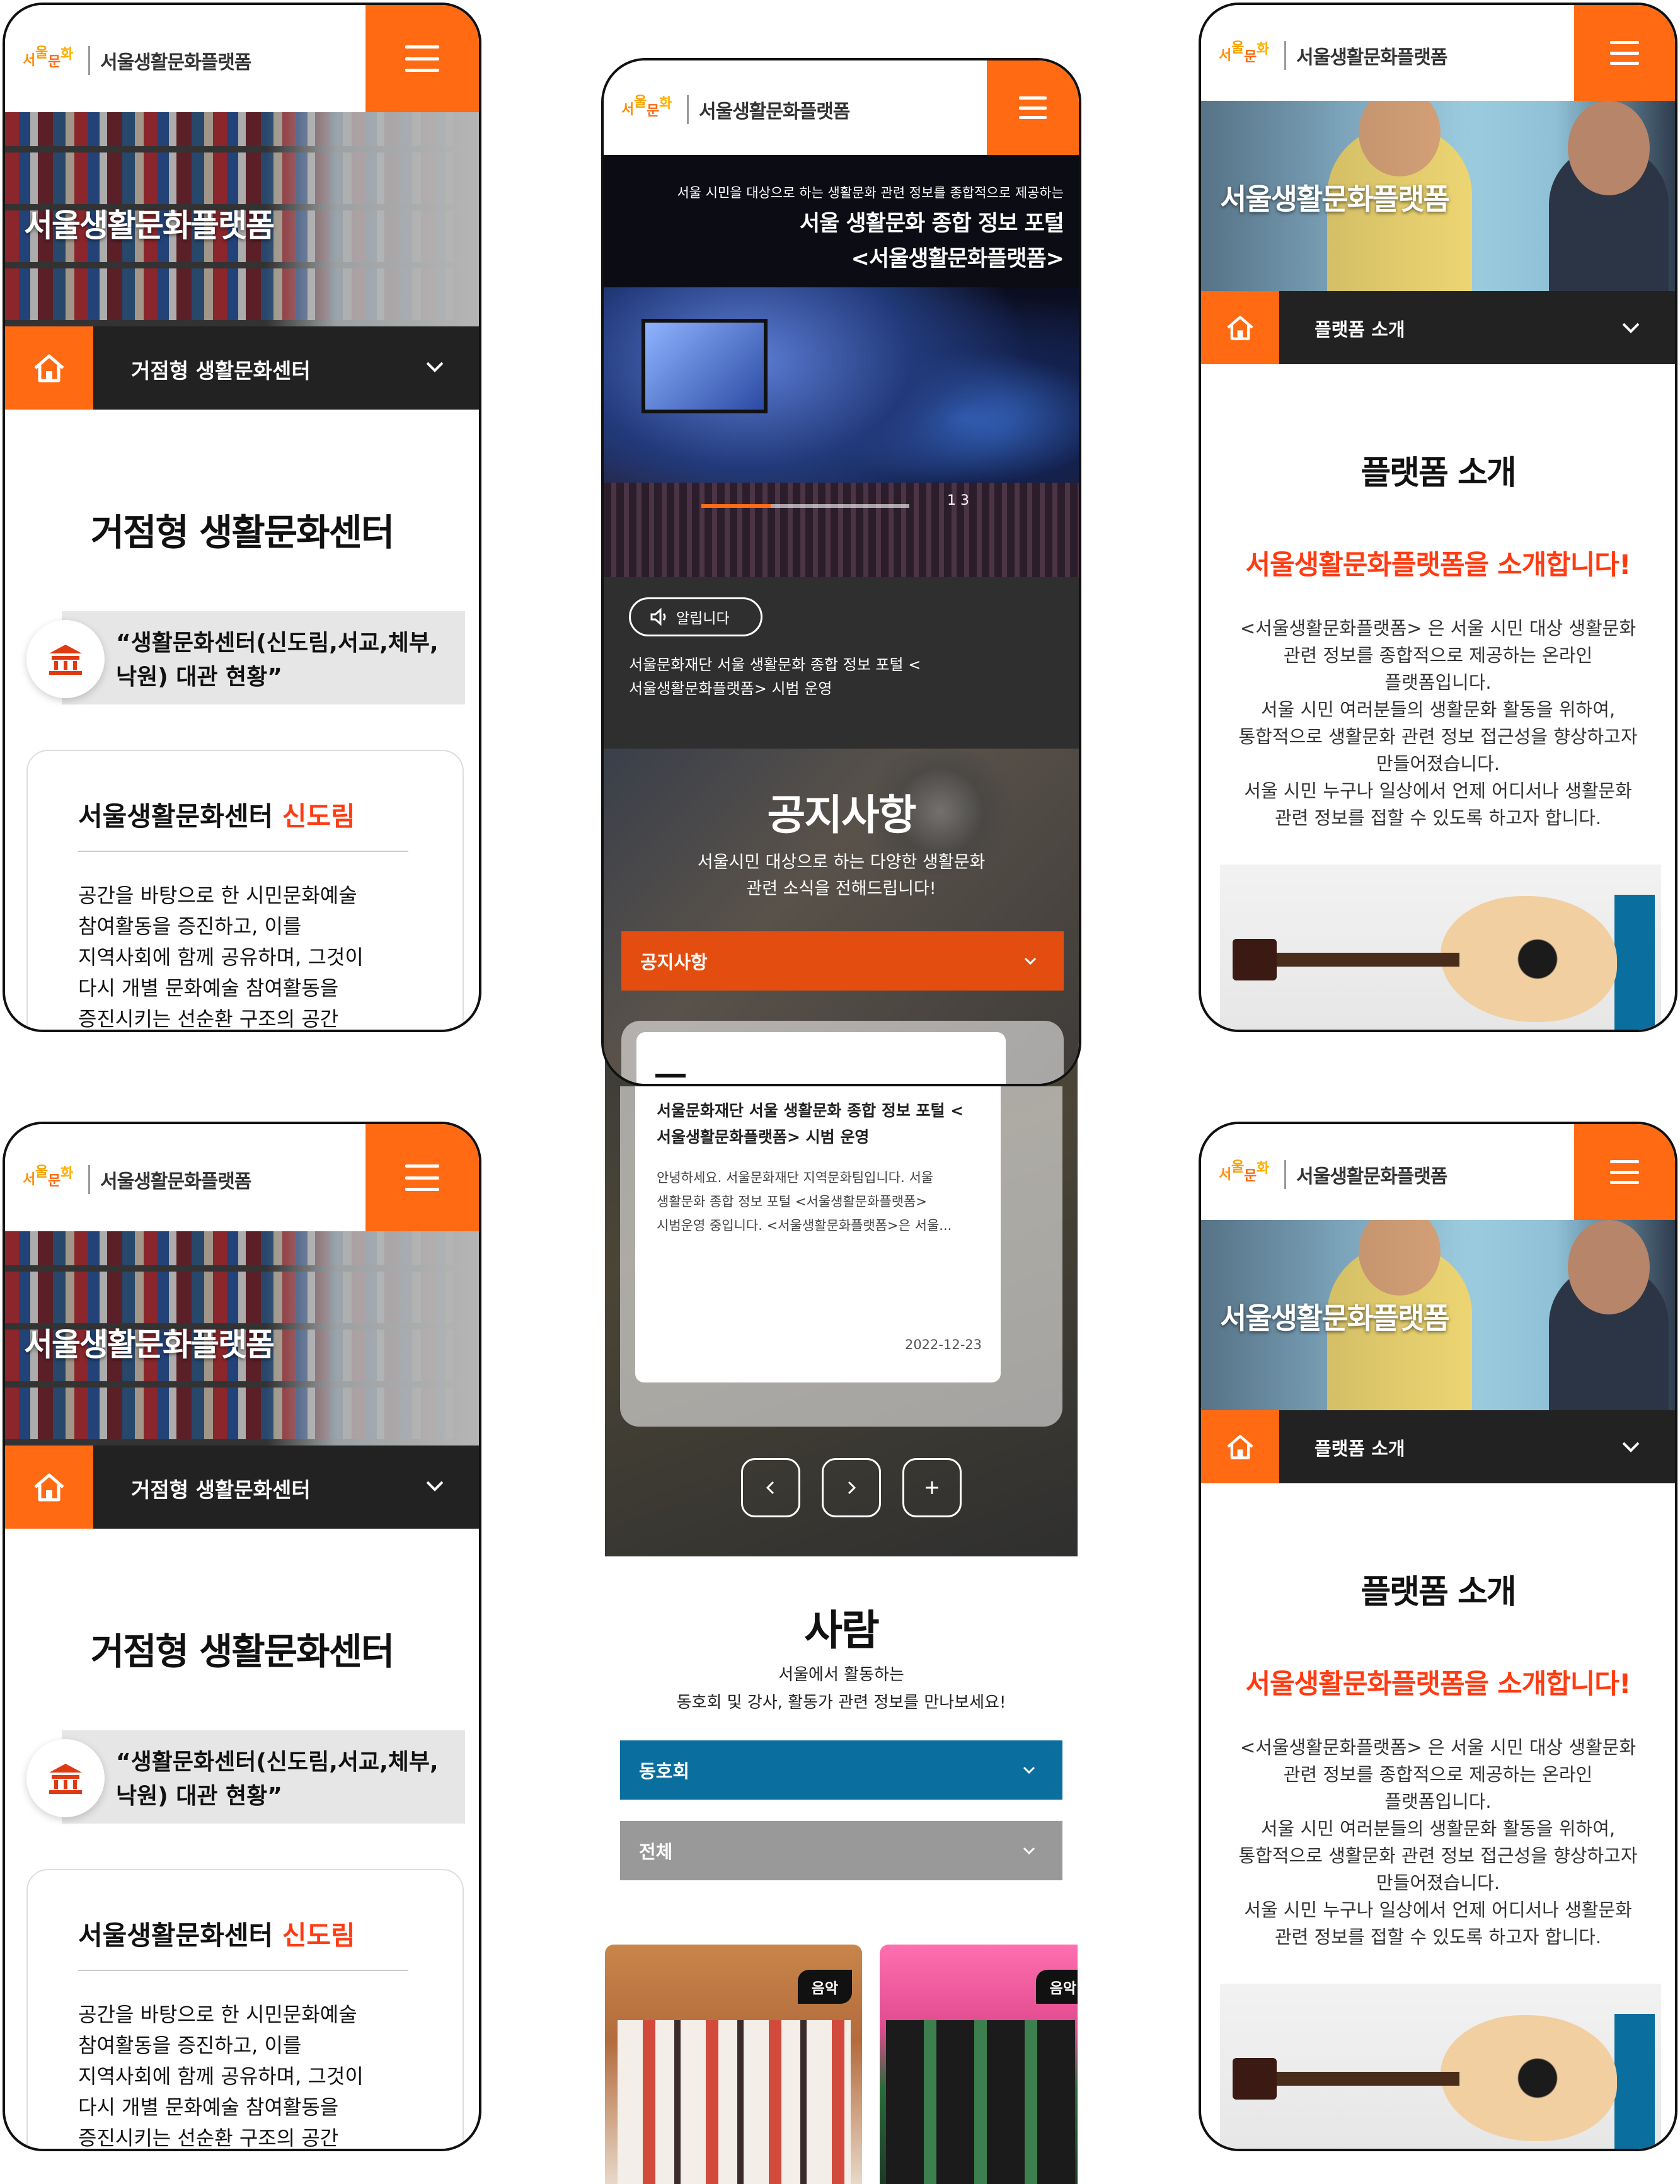 Image resolution: width=1680 pixels, height=2184 pixels. Describe the element at coordinates (805, 506) in the screenshot. I see `slider-progress` at that location.